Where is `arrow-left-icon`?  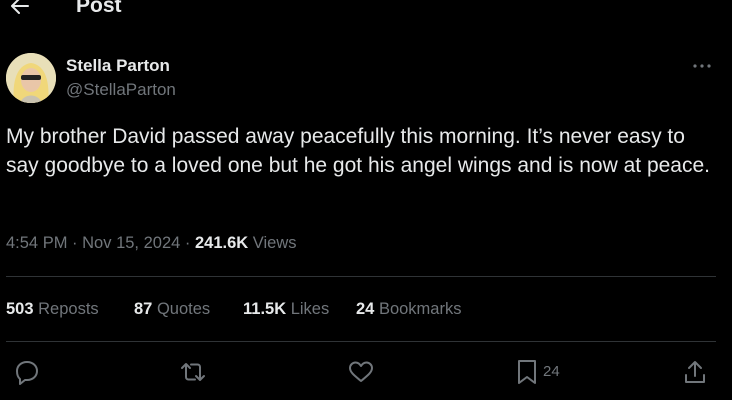
arrow-left-icon is located at coordinates (20, 7).